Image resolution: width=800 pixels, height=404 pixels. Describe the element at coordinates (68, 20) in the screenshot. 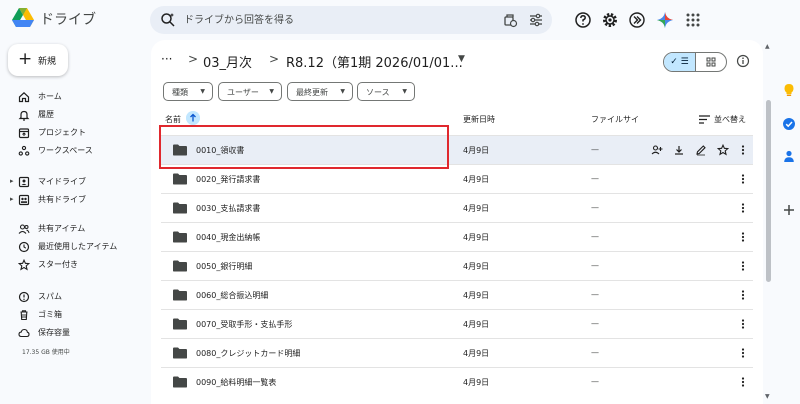

I see `app-name: ドライブ` at that location.